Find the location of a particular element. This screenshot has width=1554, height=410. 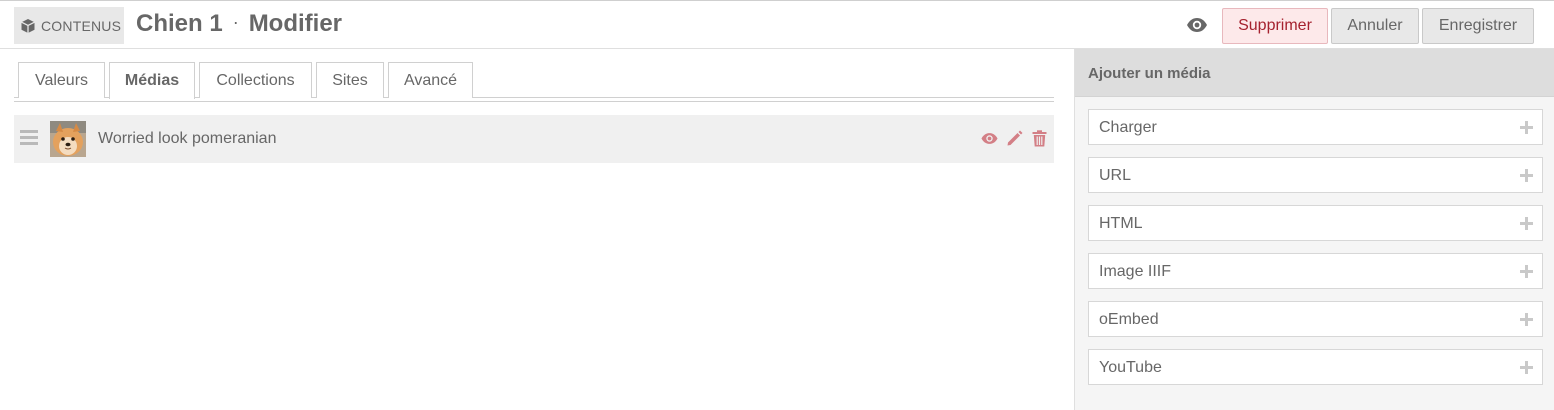

pencil-icon is located at coordinates (1014, 138).